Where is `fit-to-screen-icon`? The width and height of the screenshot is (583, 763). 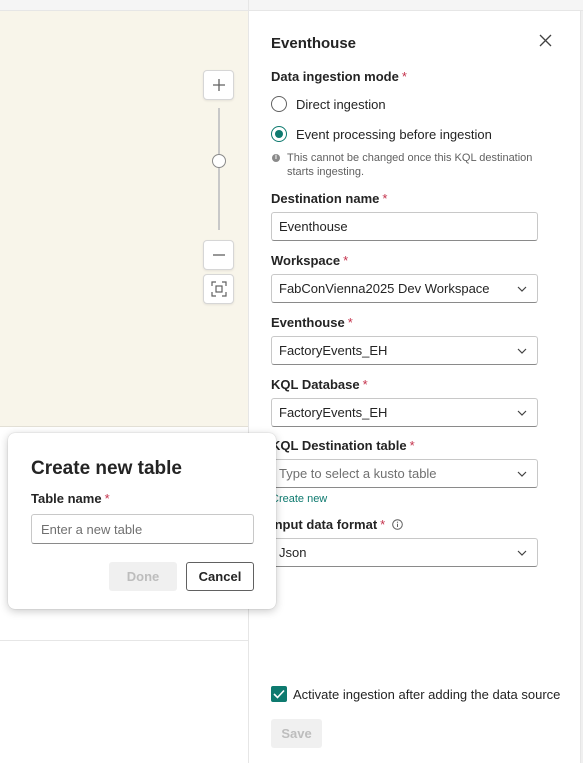
fit-to-screen-icon is located at coordinates (218, 289).